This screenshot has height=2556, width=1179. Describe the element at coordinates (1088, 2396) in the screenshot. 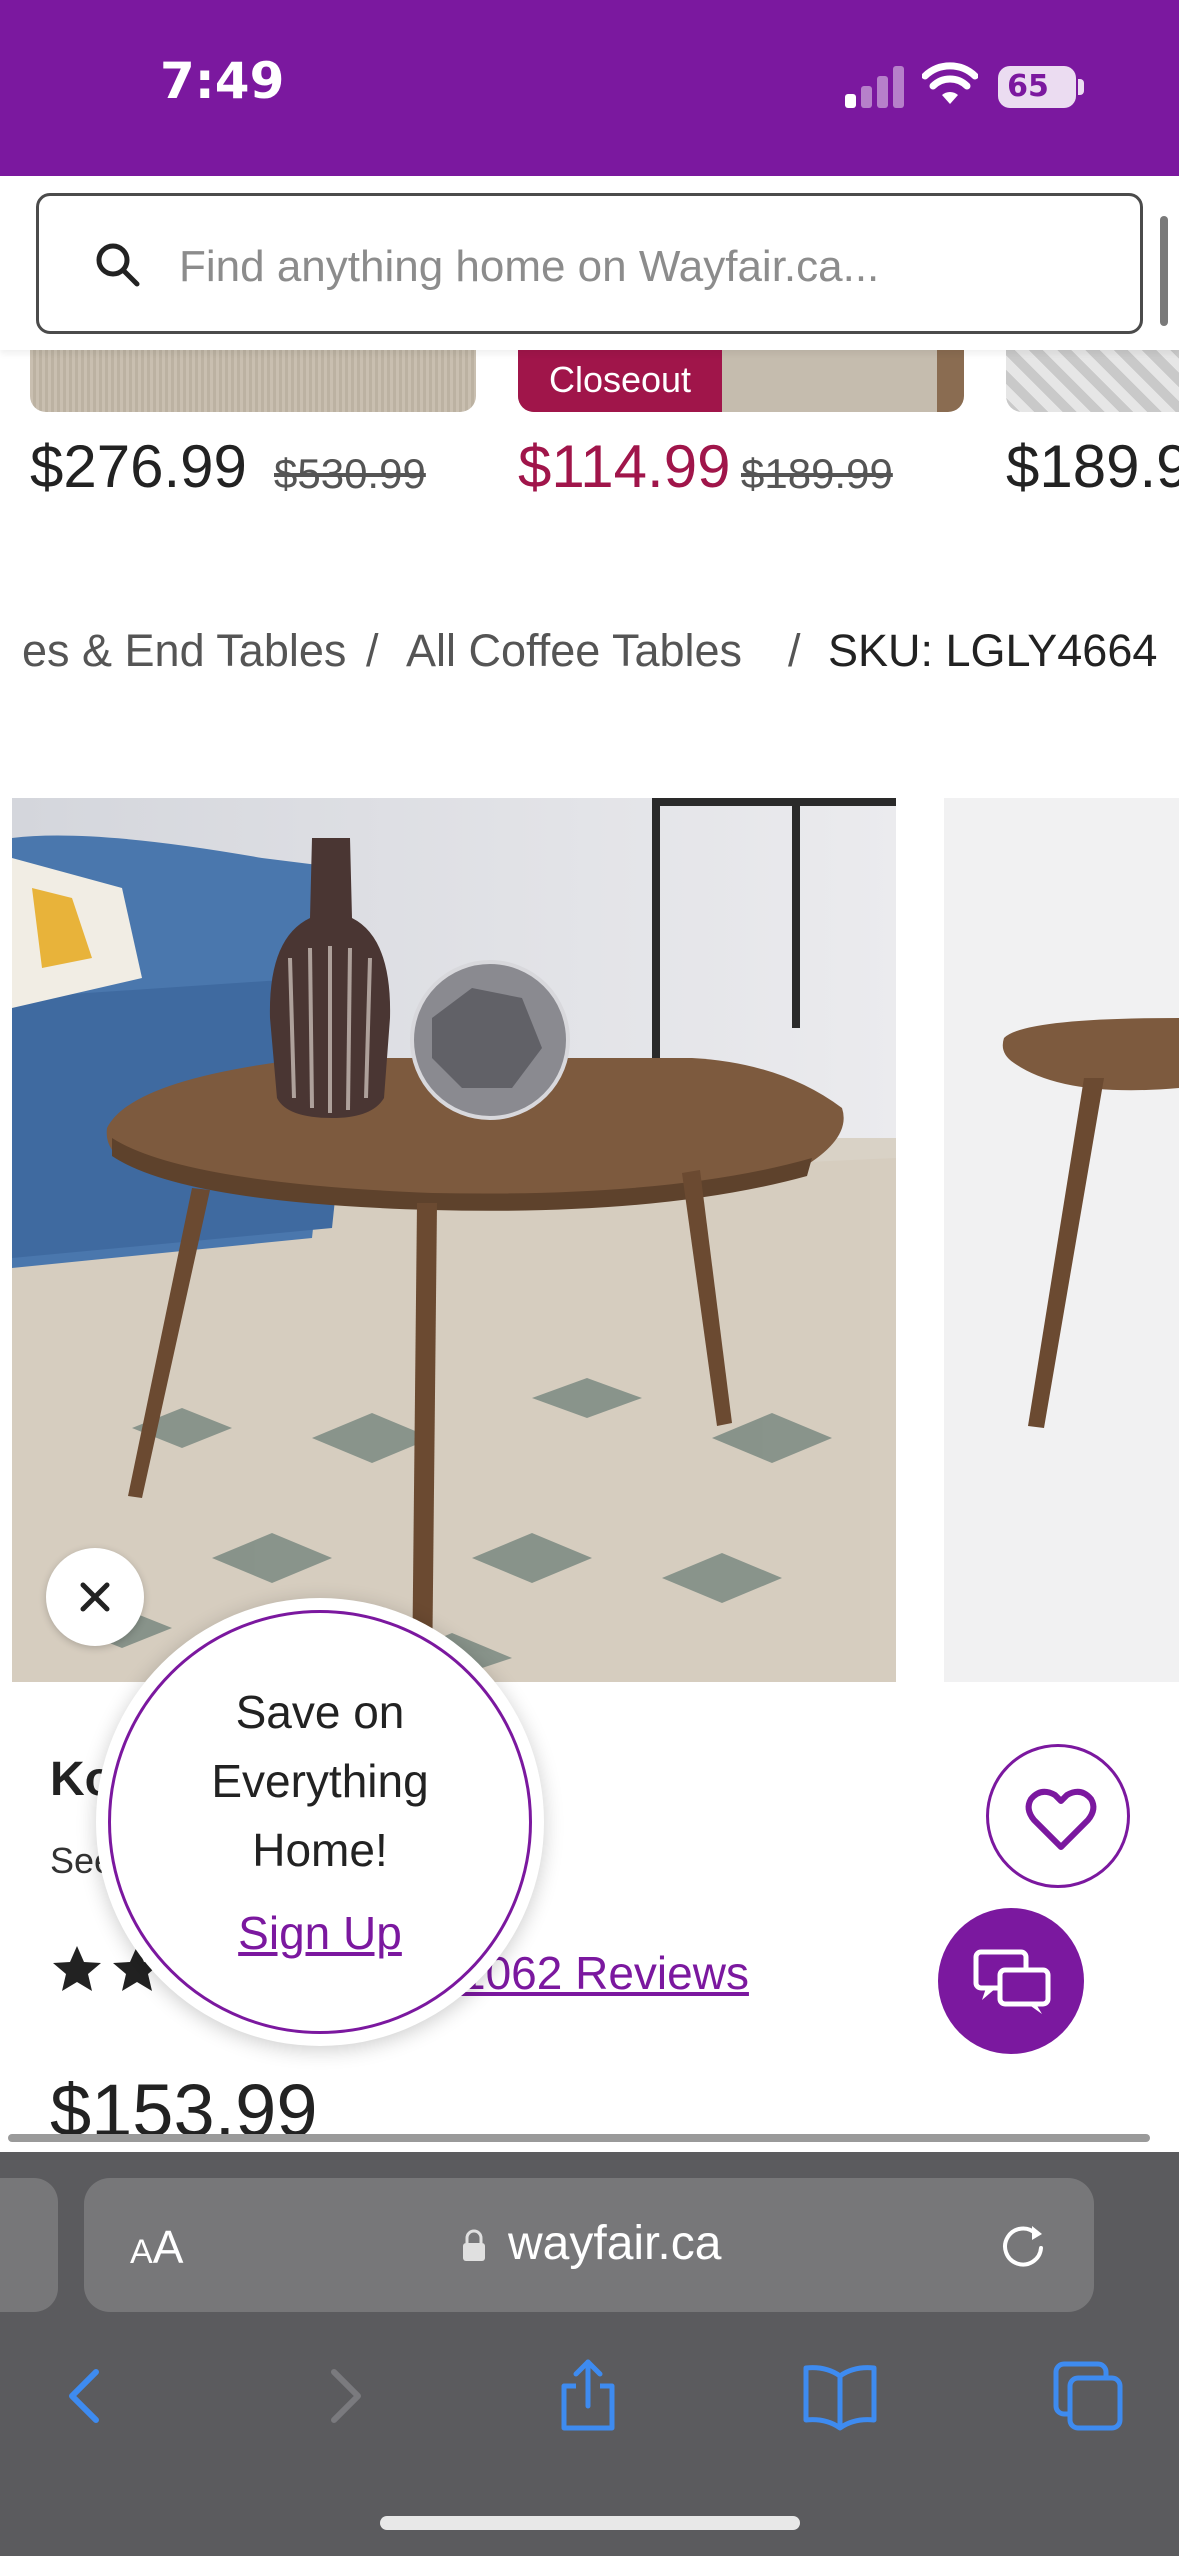

I see `tabs-icon` at that location.